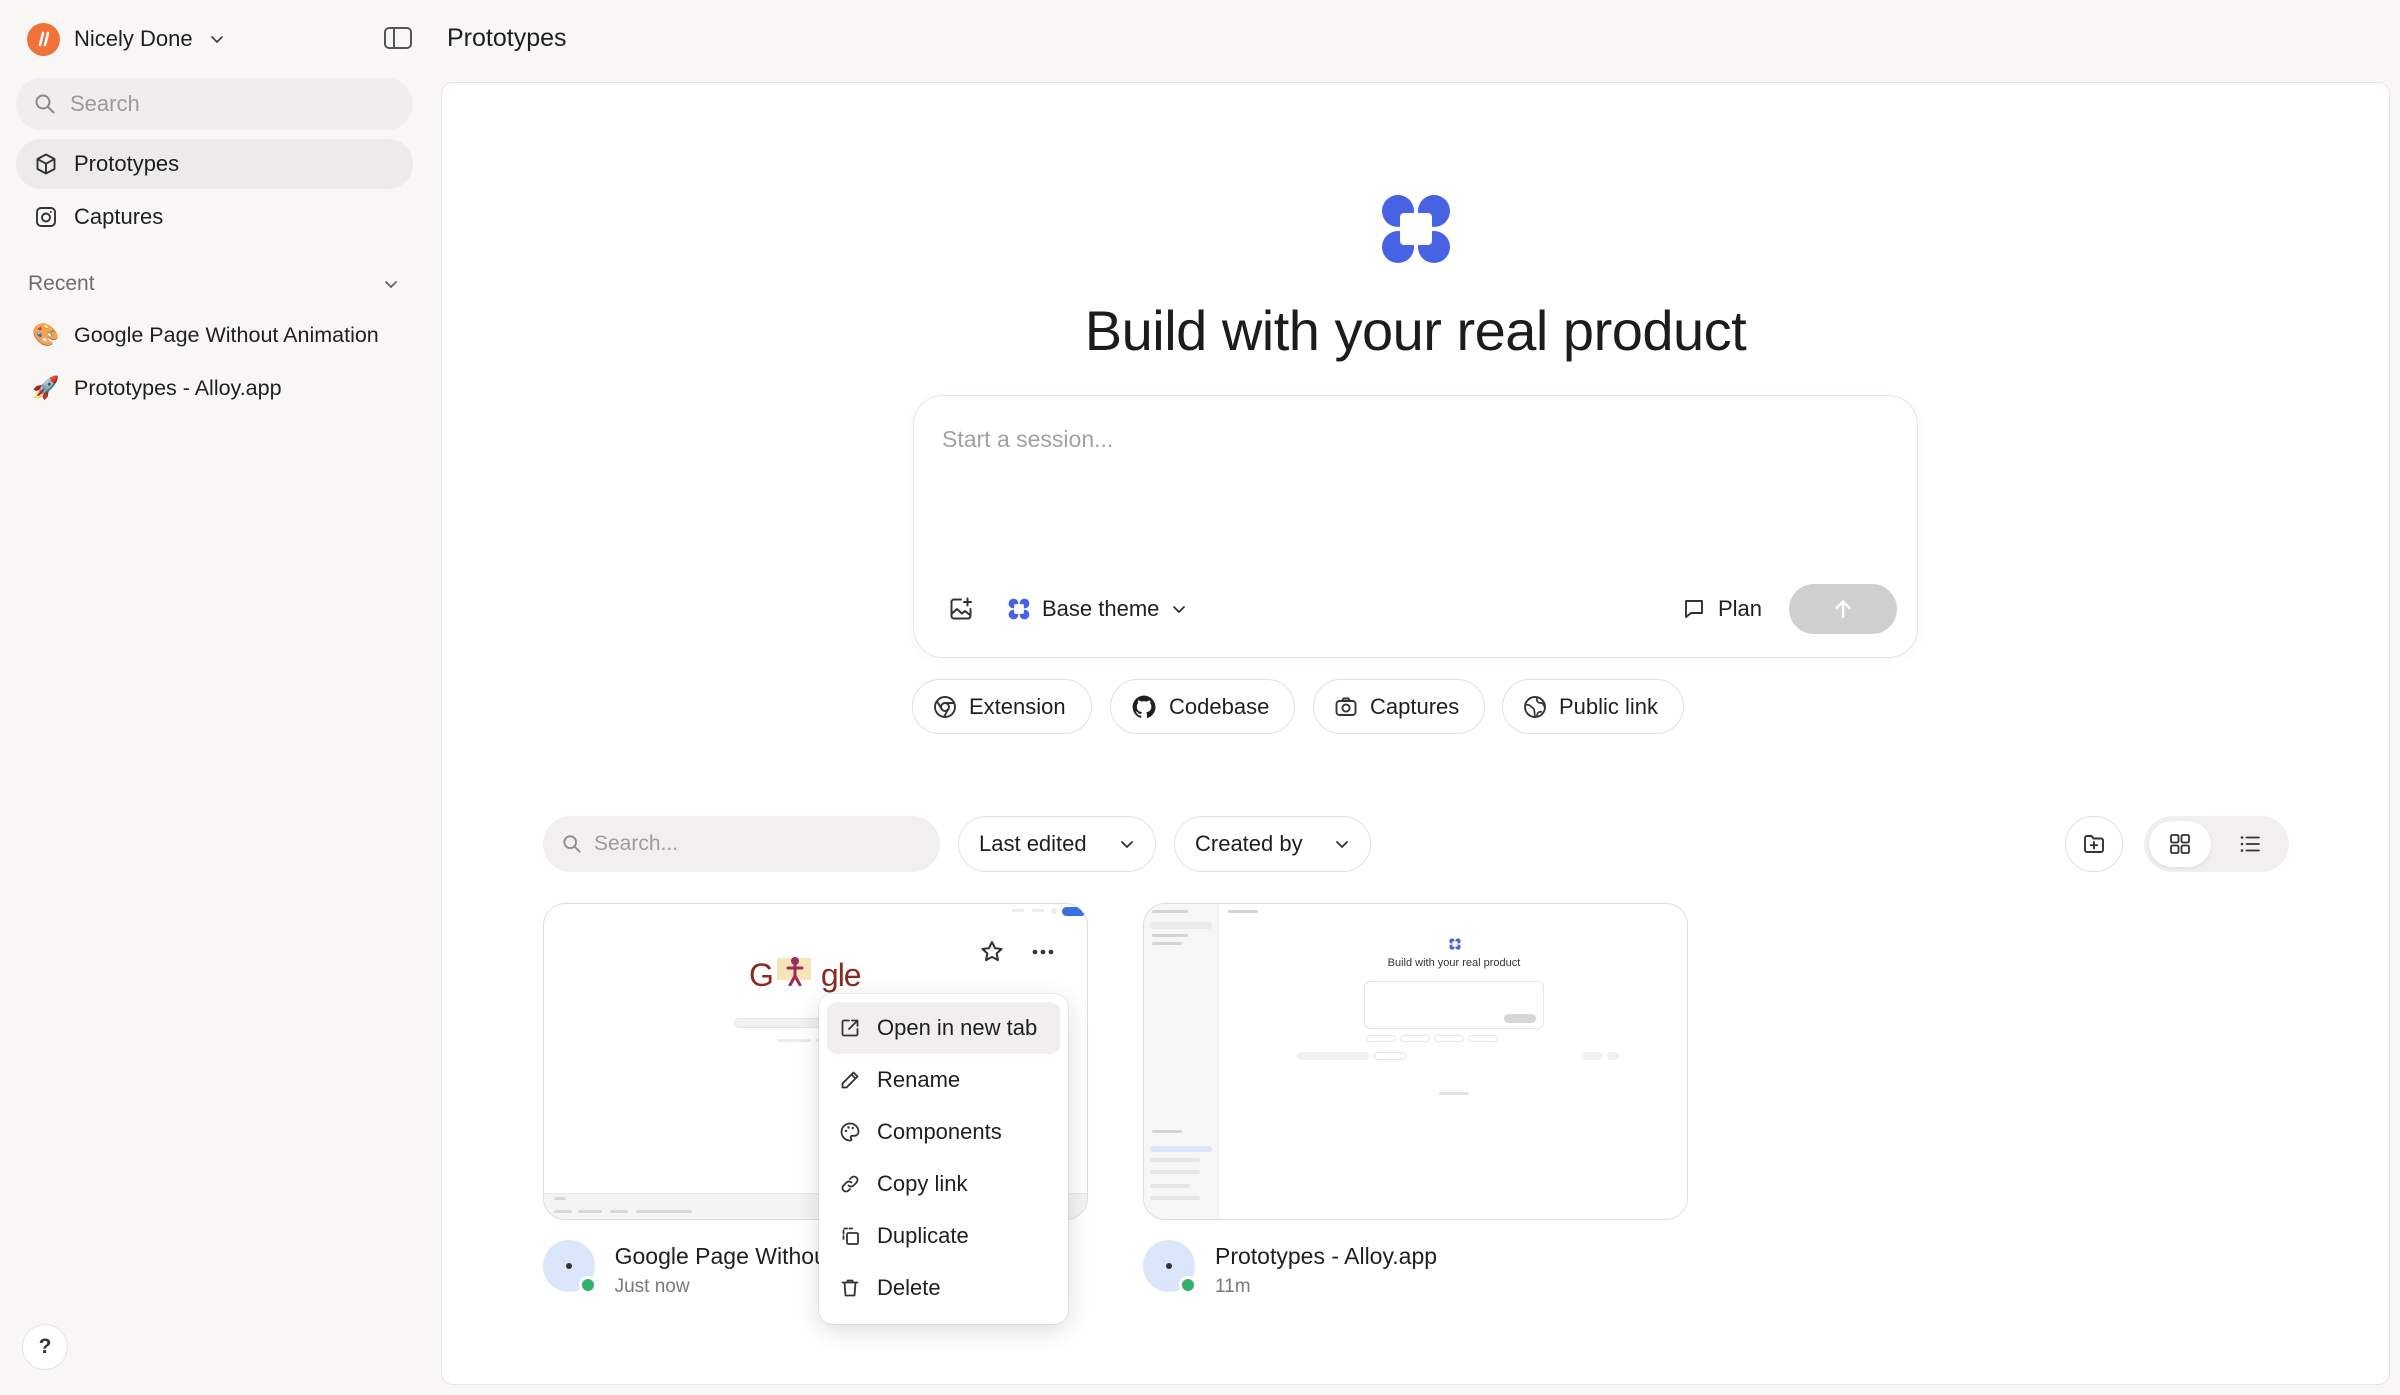  I want to click on plan-button: Plan, so click(1722, 609).